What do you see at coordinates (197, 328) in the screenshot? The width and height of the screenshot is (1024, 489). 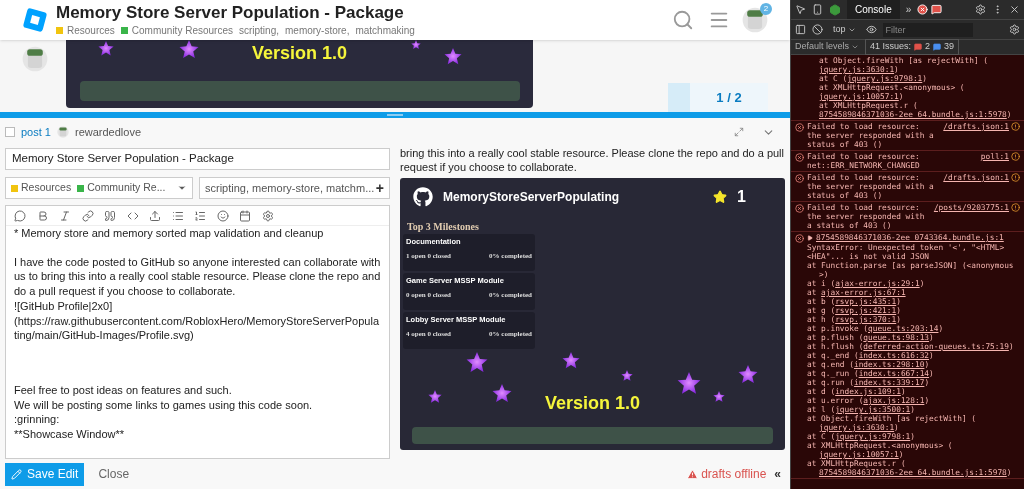 I see `editor-text: (https://raw.githubusercontent.com/RobloxHero/MemoryStoreServerPopulating/main/GitHub-Images/Profile.svg)` at bounding box center [197, 328].